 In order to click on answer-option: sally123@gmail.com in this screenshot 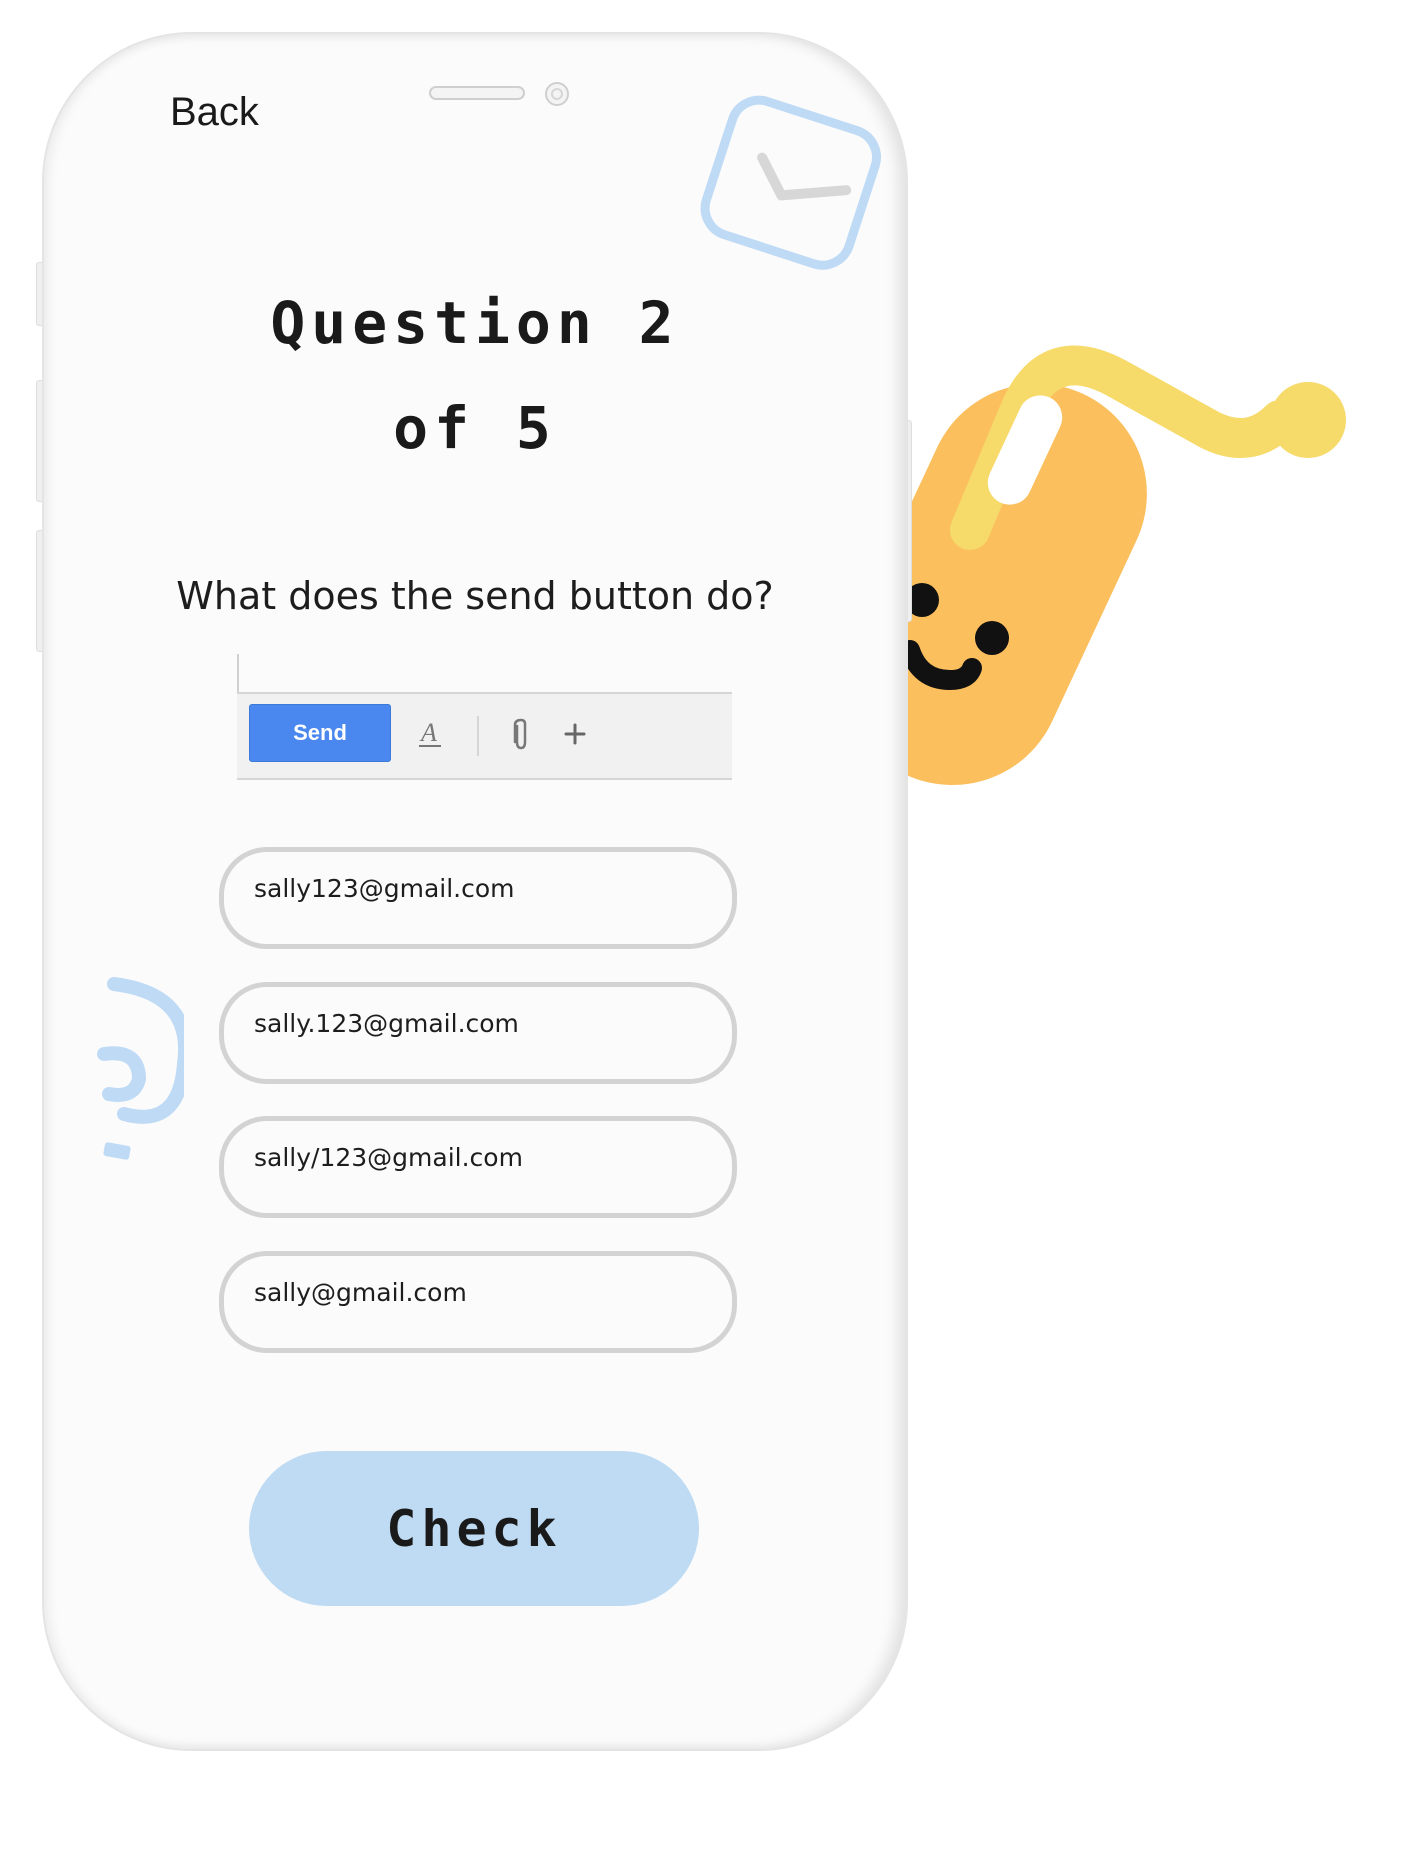, I will do `click(478, 898)`.